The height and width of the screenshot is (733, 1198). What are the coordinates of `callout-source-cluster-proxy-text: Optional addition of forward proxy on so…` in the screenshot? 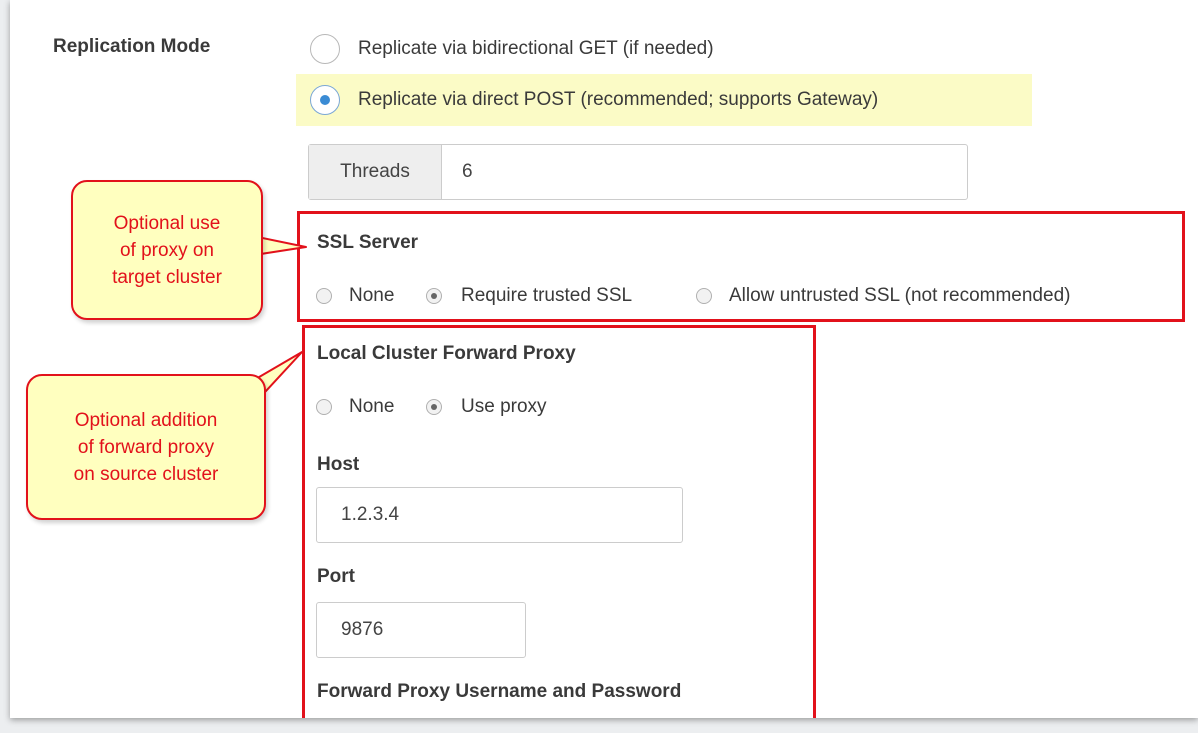 It's located at (146, 447).